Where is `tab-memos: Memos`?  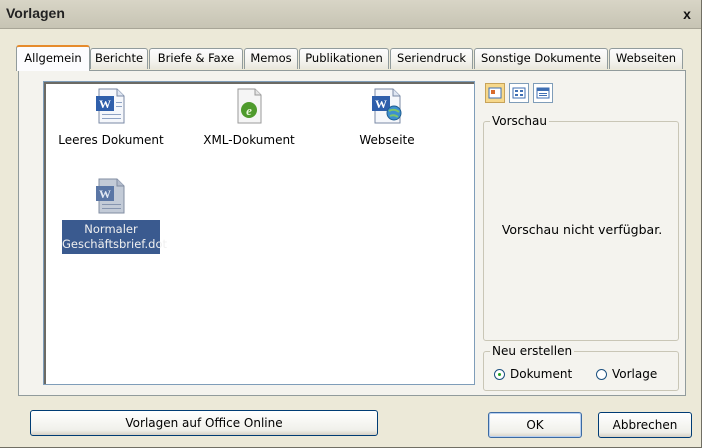 tab-memos: Memos is located at coordinates (271, 58).